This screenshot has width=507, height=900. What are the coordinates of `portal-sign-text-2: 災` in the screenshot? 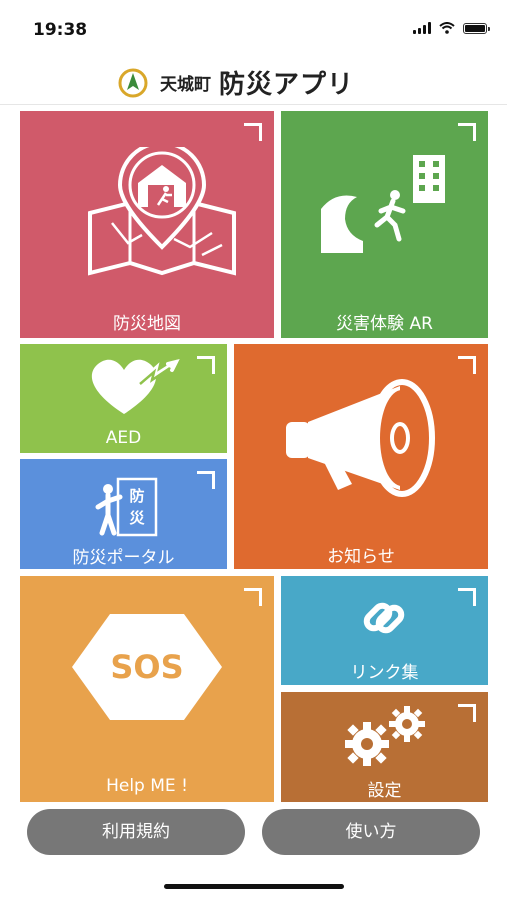 It's located at (137, 518).